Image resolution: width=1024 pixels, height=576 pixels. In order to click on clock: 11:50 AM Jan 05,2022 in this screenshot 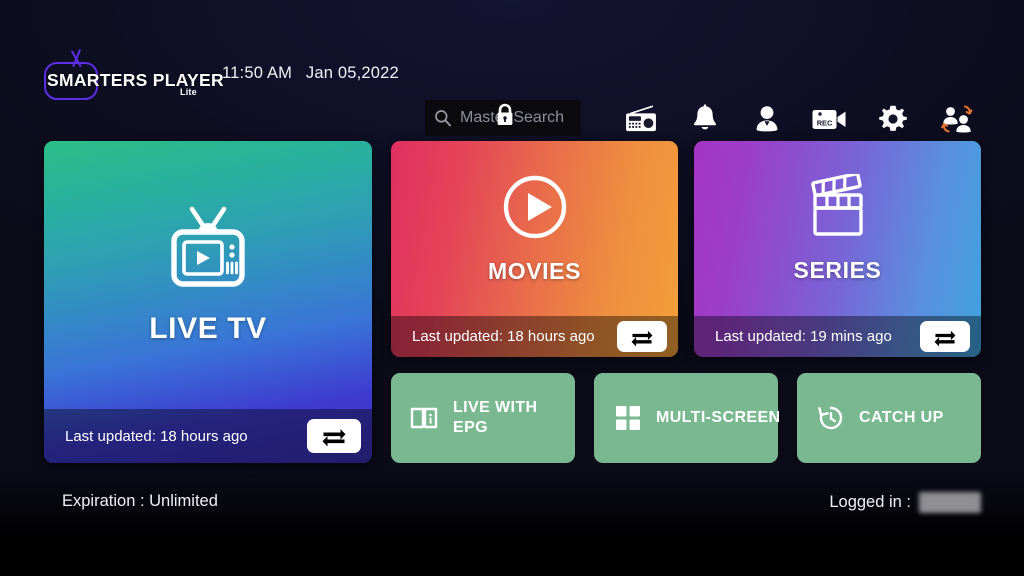, I will do `click(310, 73)`.